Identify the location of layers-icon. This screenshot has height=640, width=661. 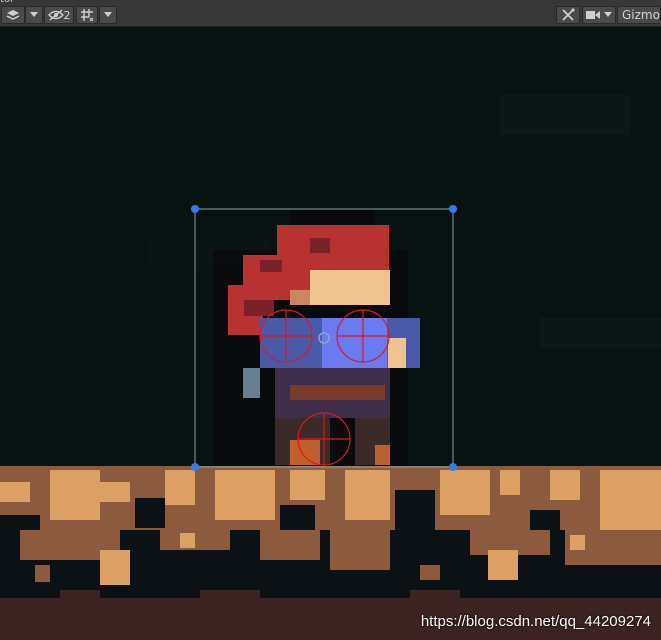
(13, 15).